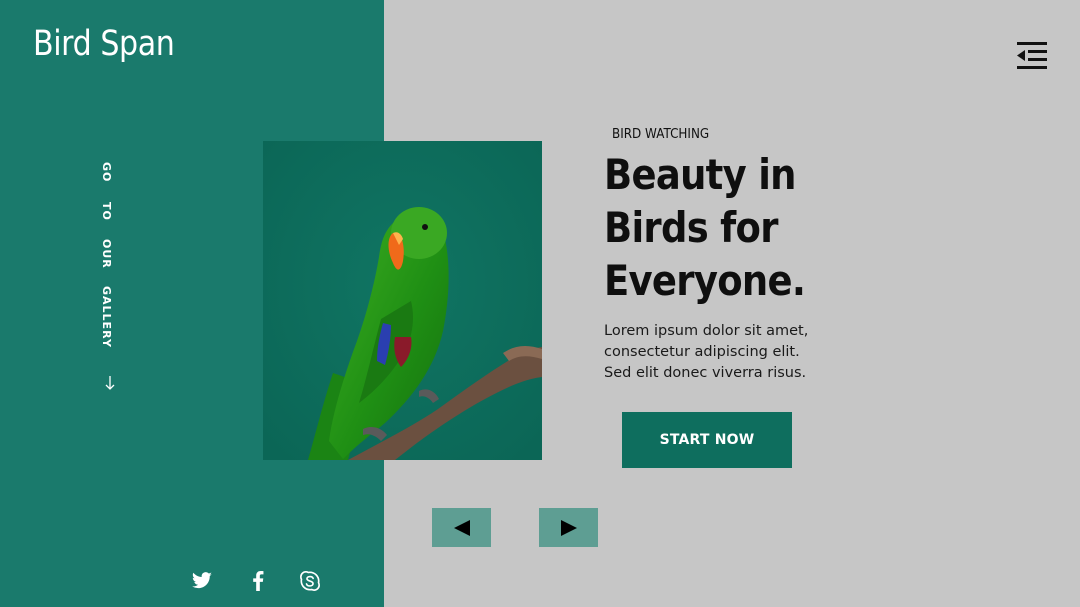 The height and width of the screenshot is (607, 1080). I want to click on arrow-down-icon, so click(110, 383).